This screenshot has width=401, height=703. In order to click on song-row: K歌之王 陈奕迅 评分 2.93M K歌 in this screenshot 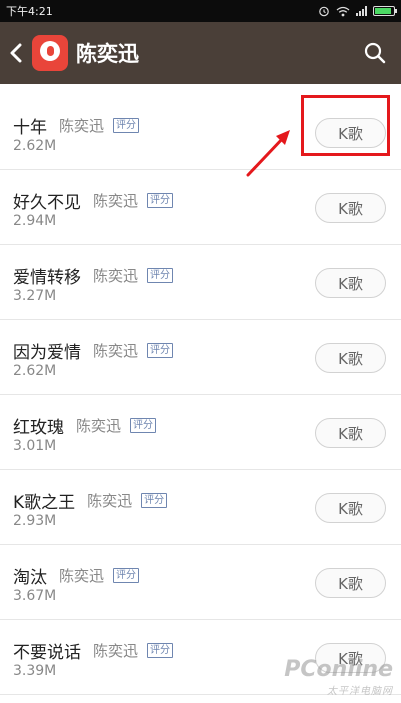, I will do `click(200, 507)`.